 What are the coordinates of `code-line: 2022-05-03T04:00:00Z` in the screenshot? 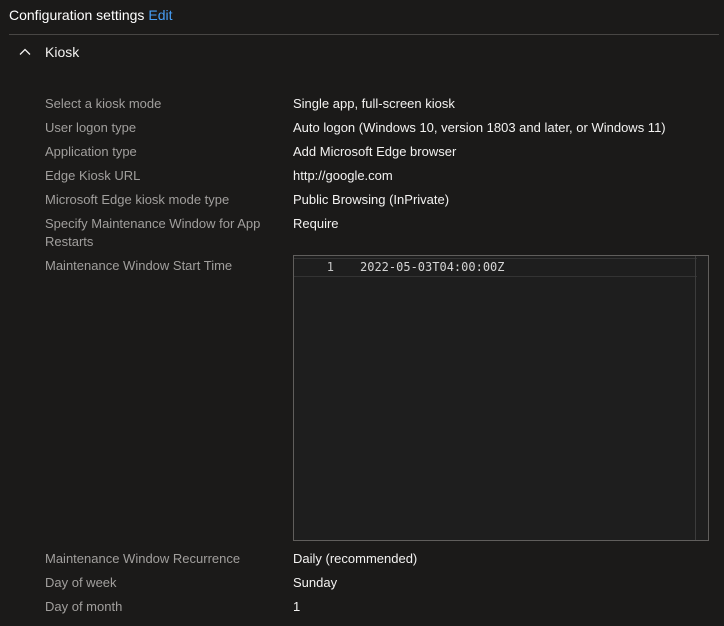 It's located at (432, 267).